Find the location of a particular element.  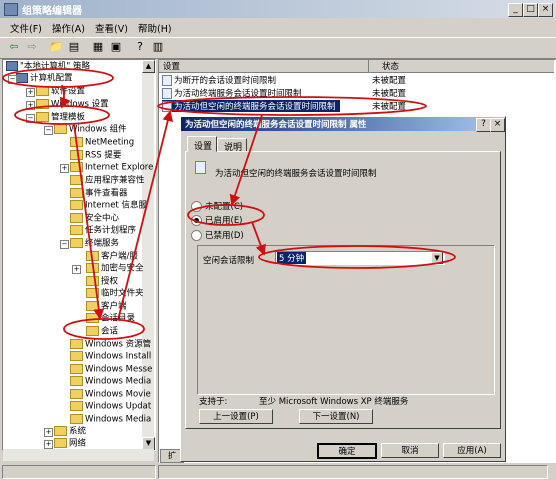

tree-root: "本地计算机" 策略 is located at coordinates (48, 67).